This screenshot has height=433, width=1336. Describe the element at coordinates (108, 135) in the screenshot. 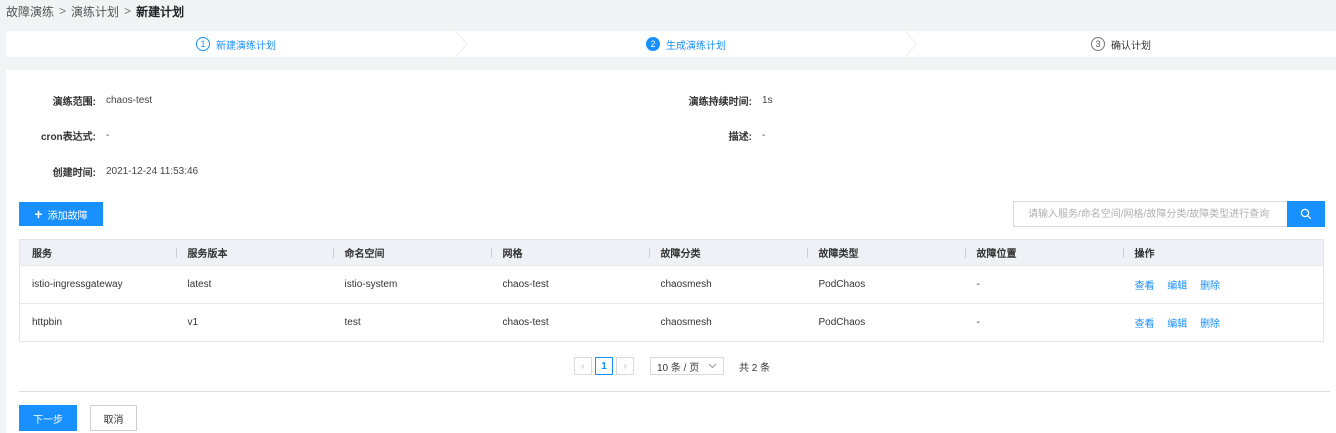

I see `cron-value: -` at that location.